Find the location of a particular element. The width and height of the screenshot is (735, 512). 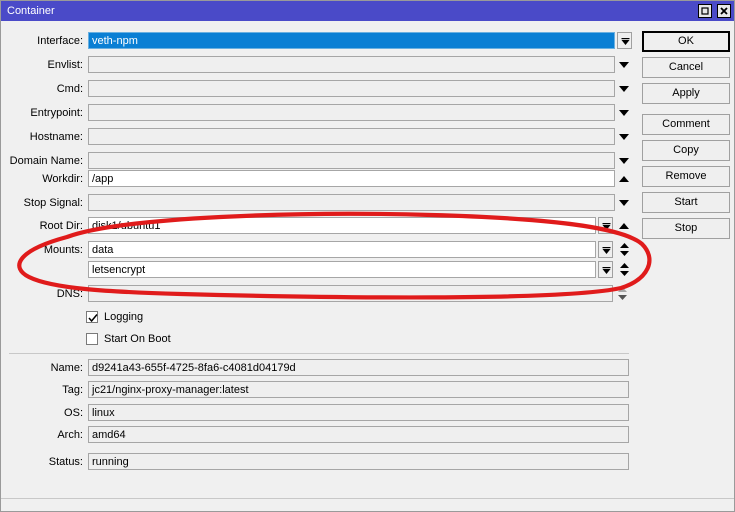

interface-dropdown-icon is located at coordinates (624, 40).